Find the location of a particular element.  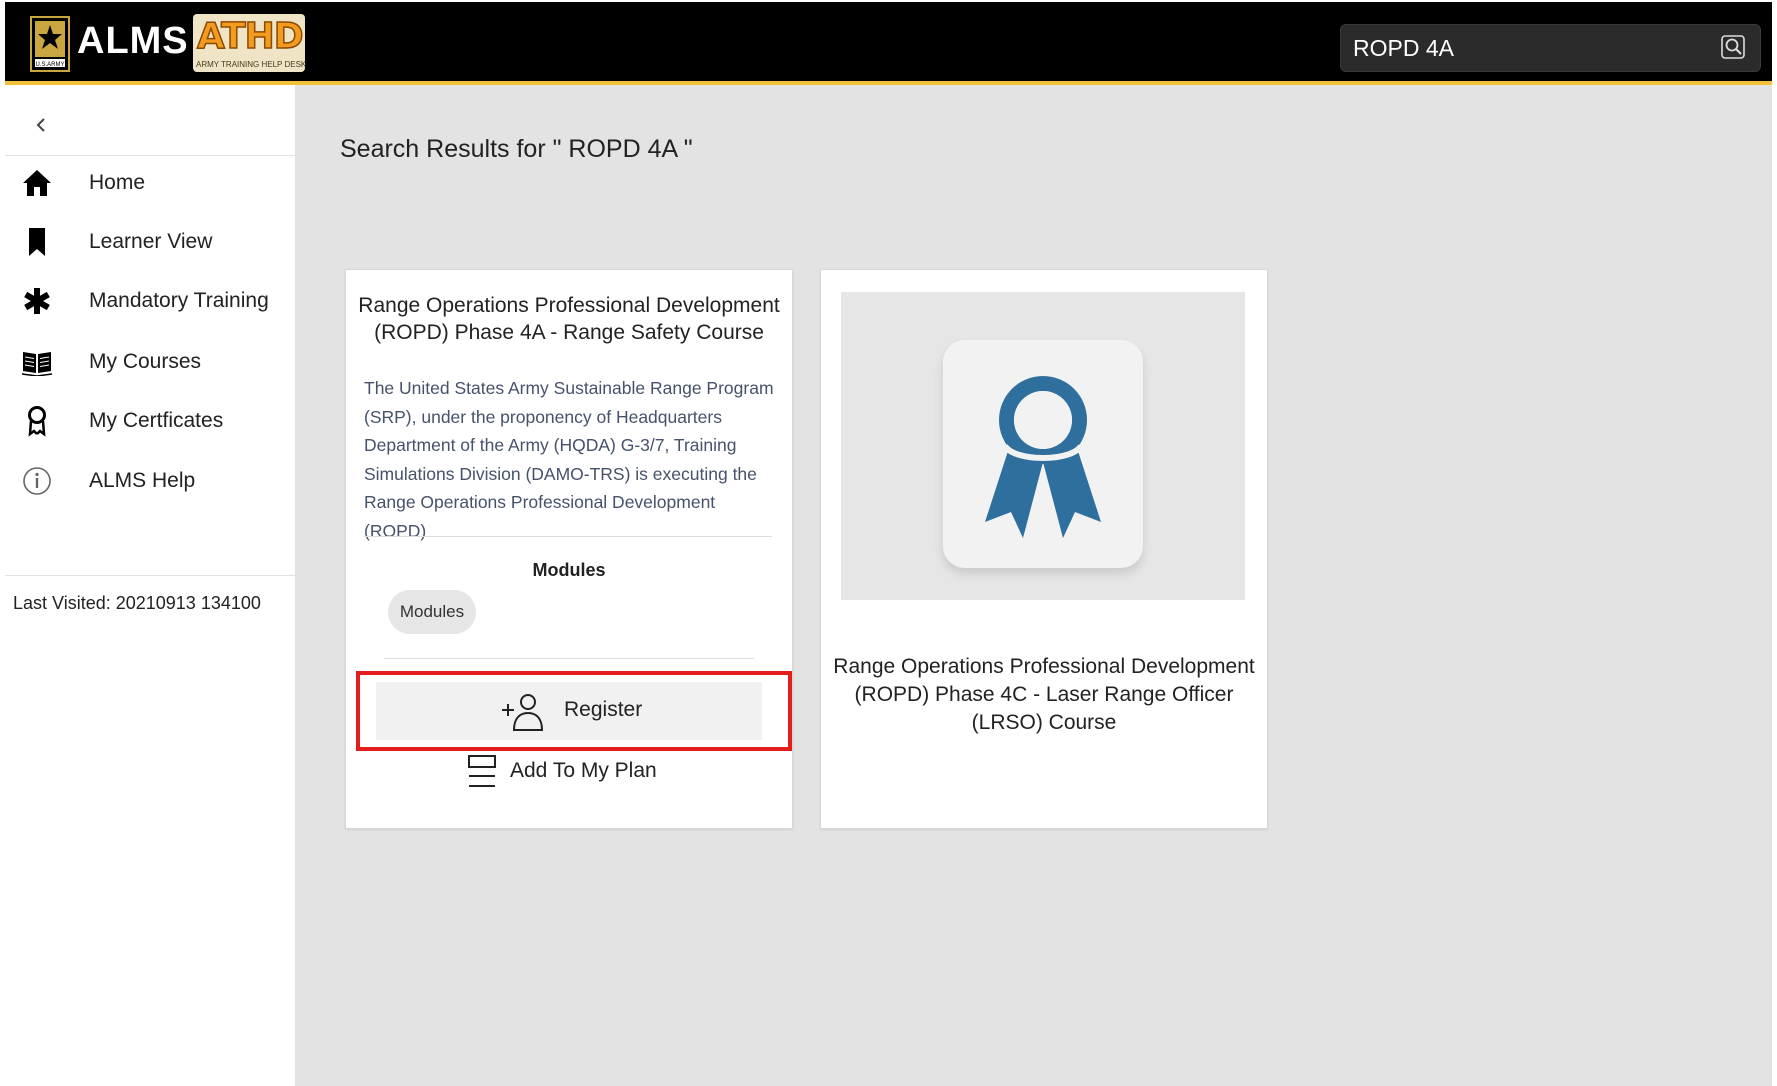

register-label: Register is located at coordinates (603, 709).